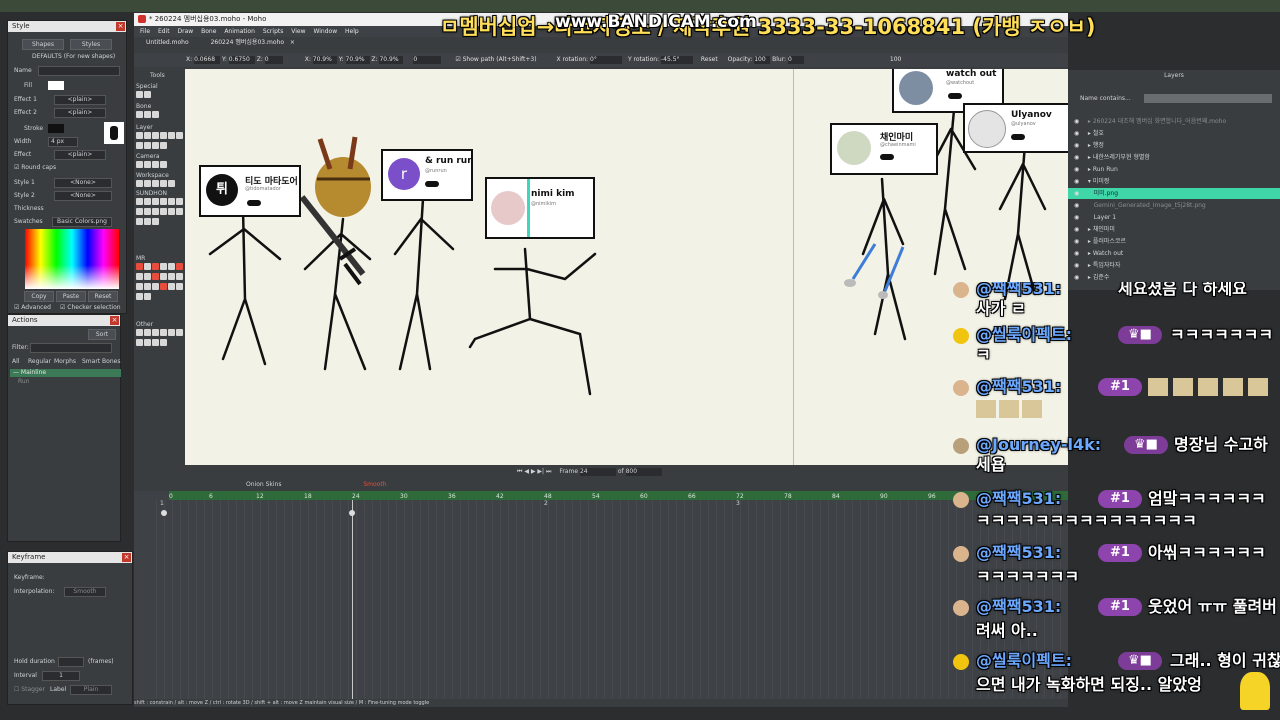 Image resolution: width=1280 pixels, height=720 pixels. Describe the element at coordinates (29, 689) in the screenshot. I see `stagger-checkbox: ☐ Stagger` at that location.